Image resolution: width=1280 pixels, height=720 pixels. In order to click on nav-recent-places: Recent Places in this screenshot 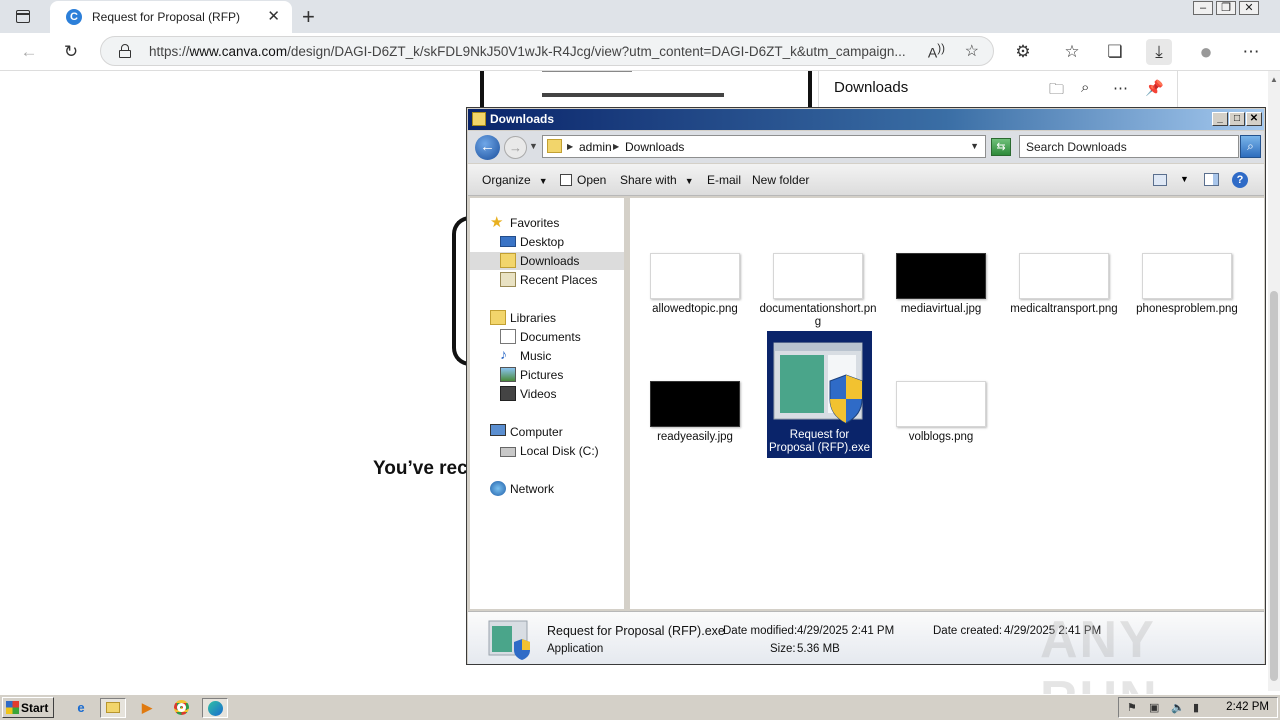, I will do `click(560, 280)`.